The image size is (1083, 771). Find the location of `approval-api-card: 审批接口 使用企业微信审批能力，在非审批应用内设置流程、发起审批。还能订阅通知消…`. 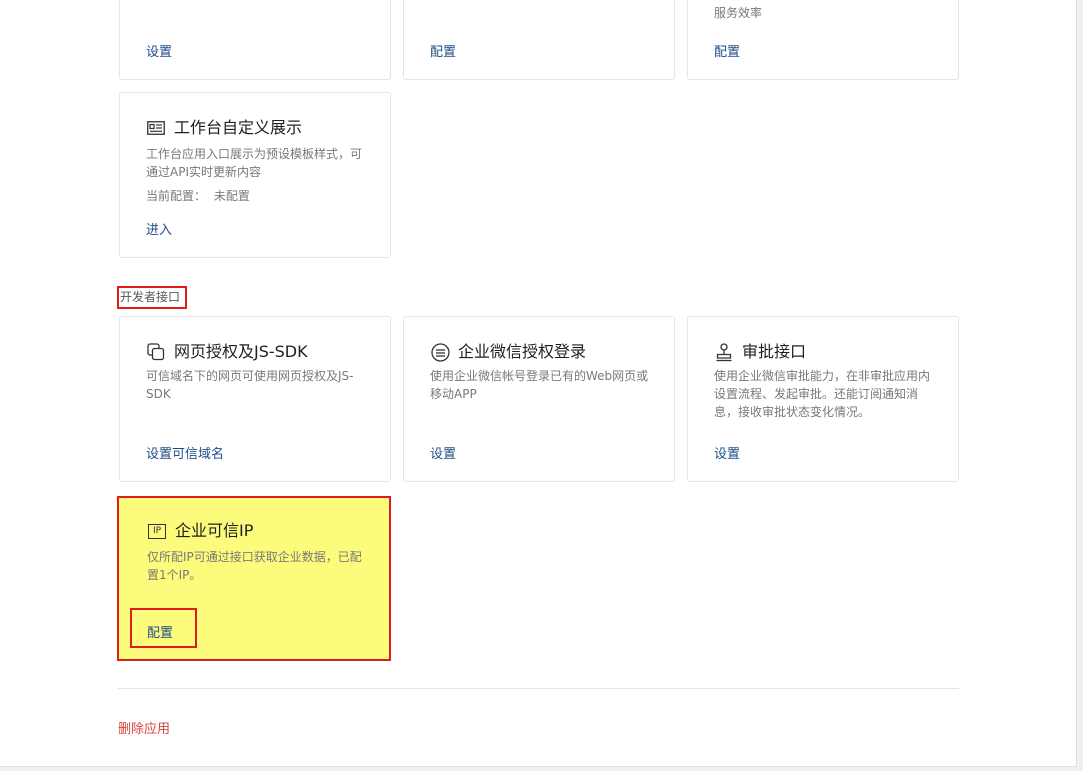

approval-api-card: 审批接口 使用企业微信审批能力，在非审批应用内设置流程、发起审批。还能订阅通知消… is located at coordinates (823, 399).